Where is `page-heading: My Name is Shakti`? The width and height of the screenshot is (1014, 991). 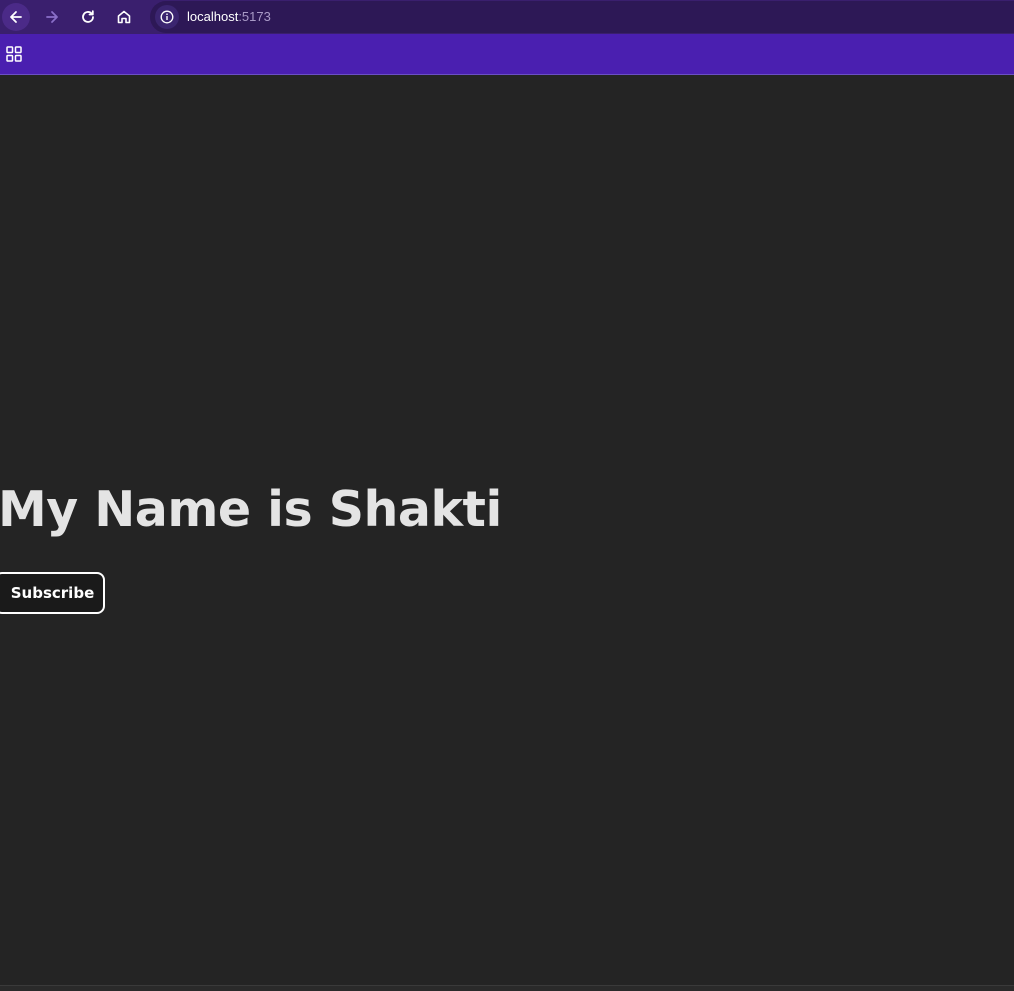 page-heading: My Name is Shakti is located at coordinates (251, 509).